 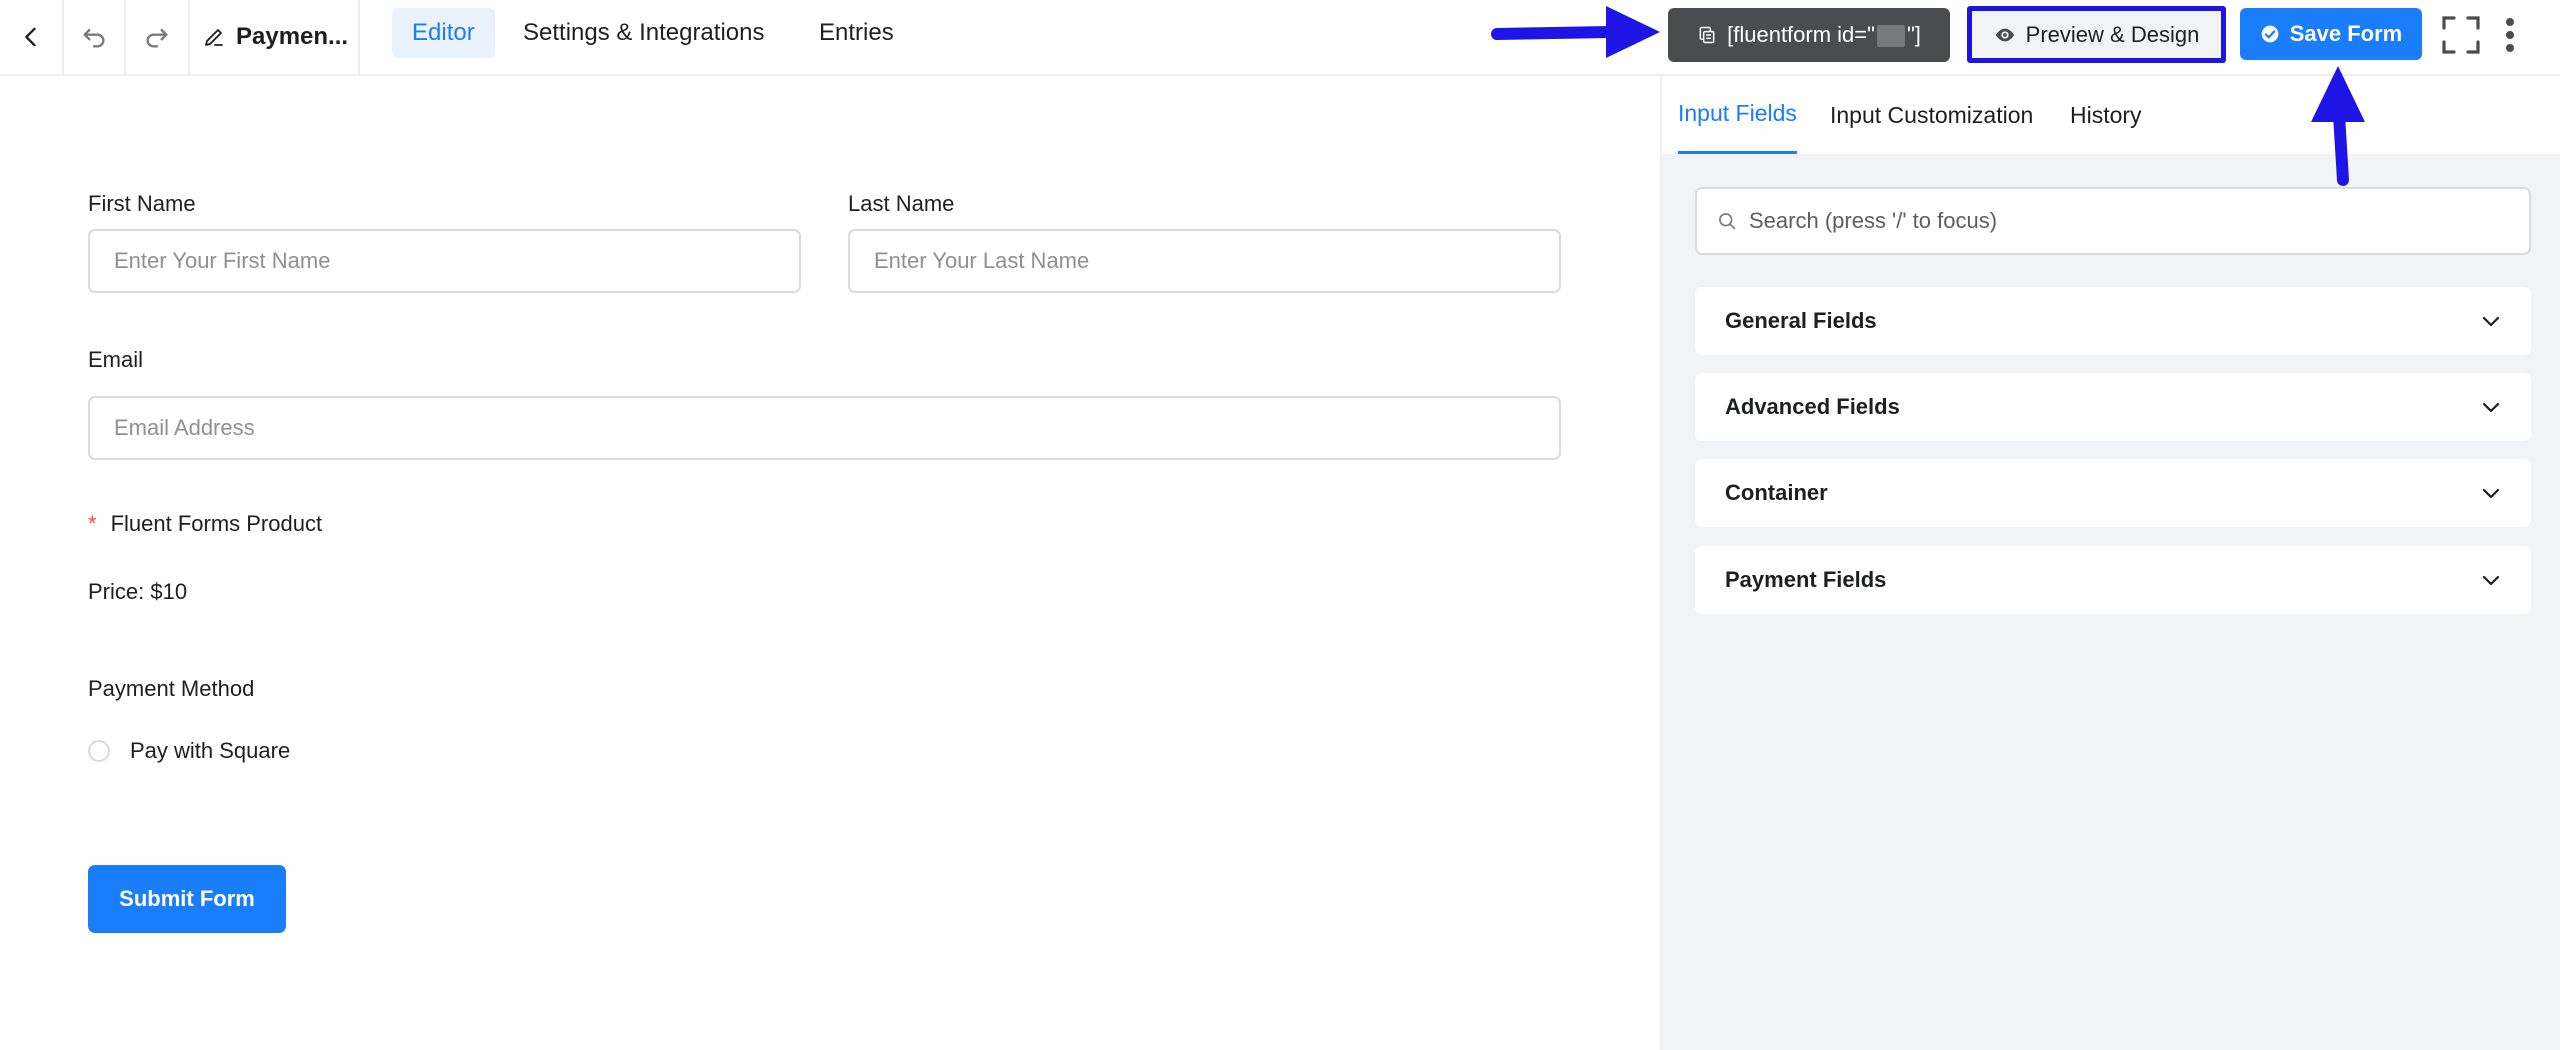 What do you see at coordinates (116, 359) in the screenshot?
I see `email-label: Email` at bounding box center [116, 359].